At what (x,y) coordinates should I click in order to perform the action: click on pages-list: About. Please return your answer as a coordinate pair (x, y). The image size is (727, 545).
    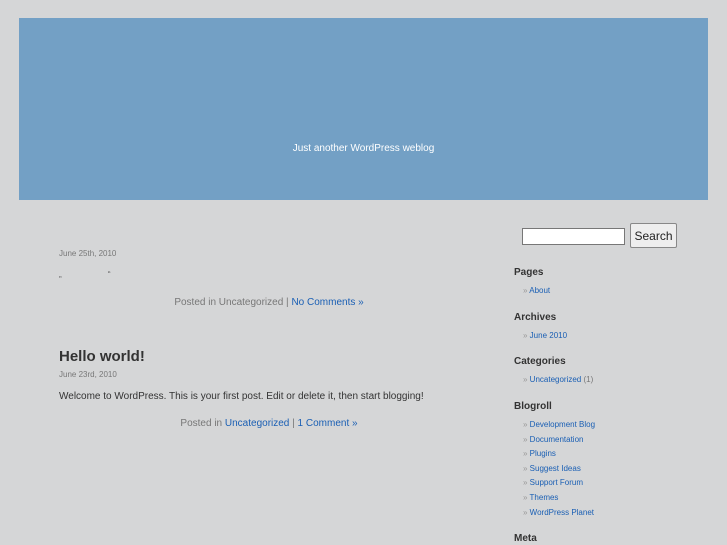
    Looking at the image, I should click on (536, 291).